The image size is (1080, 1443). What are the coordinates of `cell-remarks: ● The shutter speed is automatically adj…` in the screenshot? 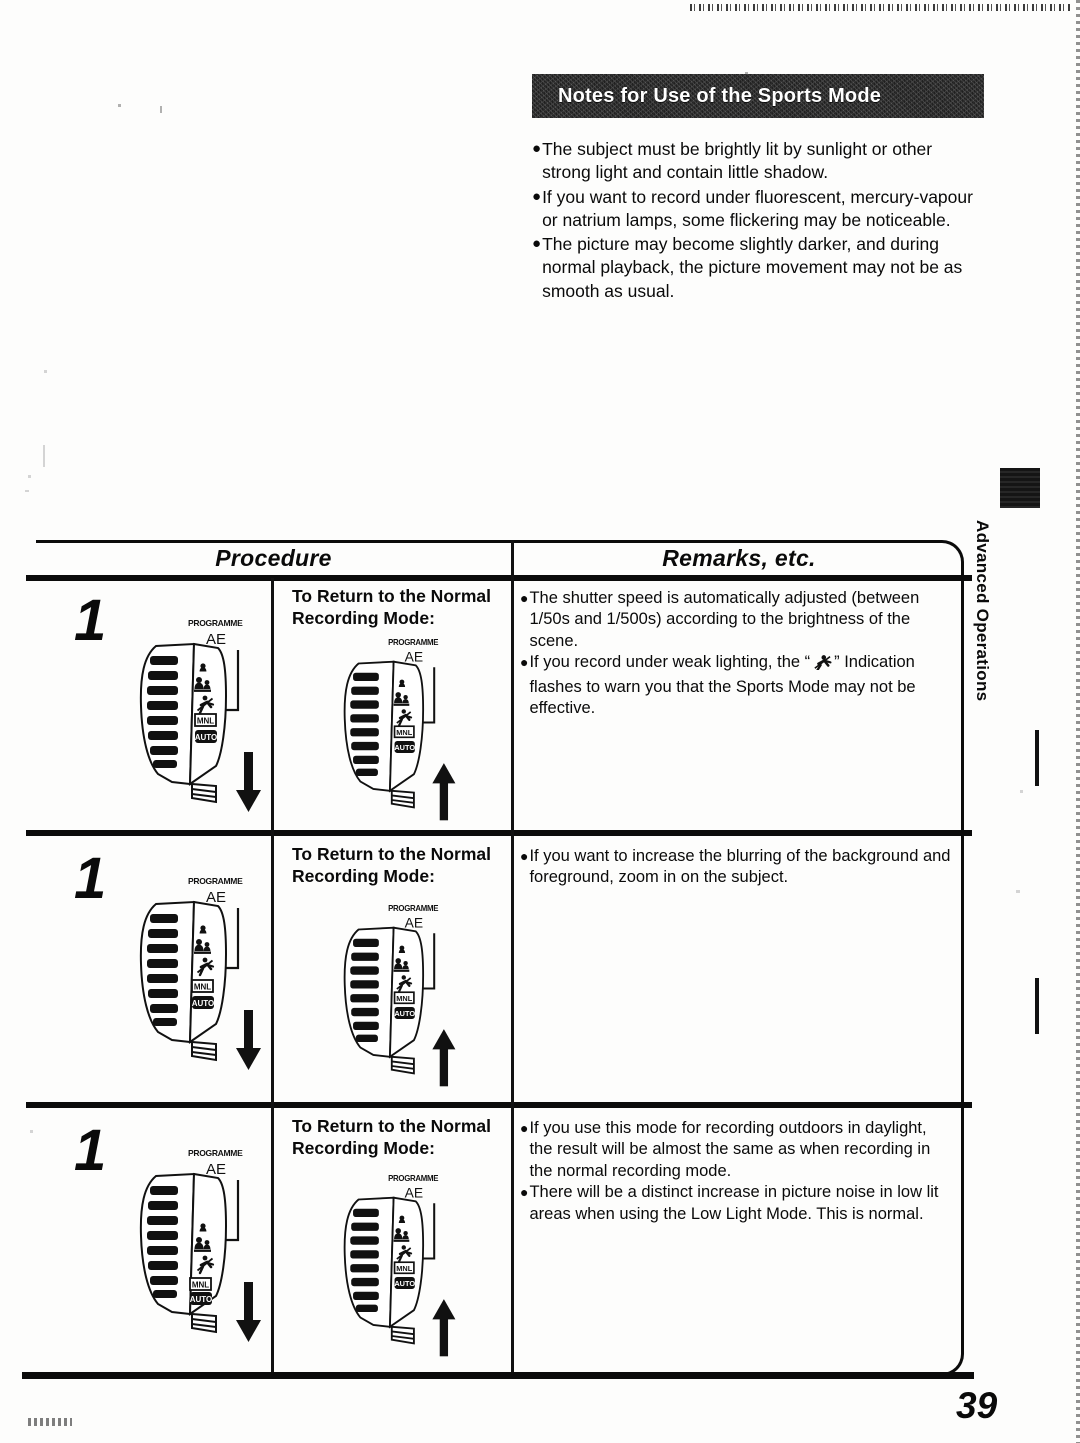 It's located at (739, 704).